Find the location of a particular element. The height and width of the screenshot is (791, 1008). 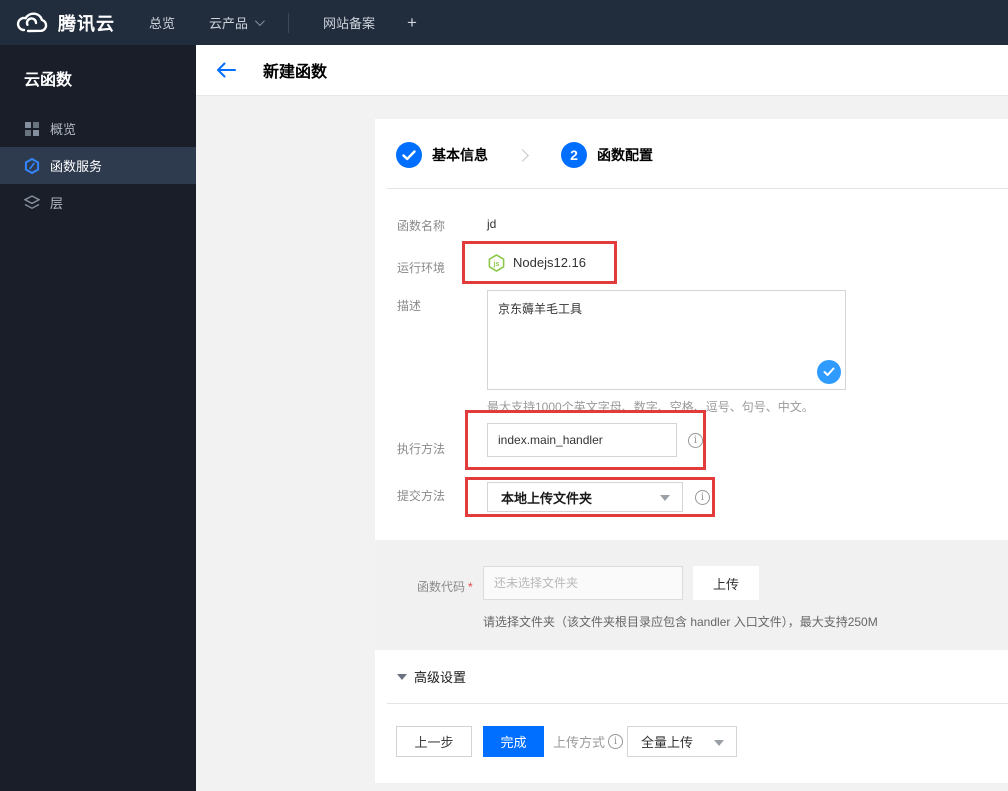

nav-item-cloud-products: 云产品 is located at coordinates (237, 22).